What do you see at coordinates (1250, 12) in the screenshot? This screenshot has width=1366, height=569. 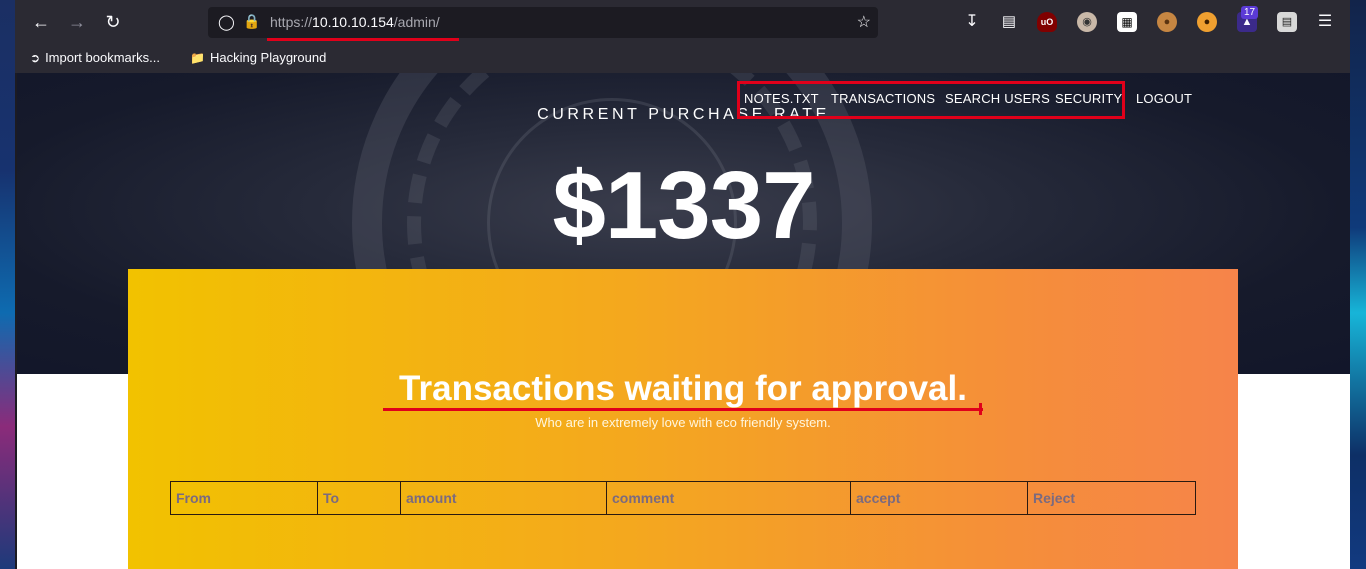 I see `extension-badge: 17` at bounding box center [1250, 12].